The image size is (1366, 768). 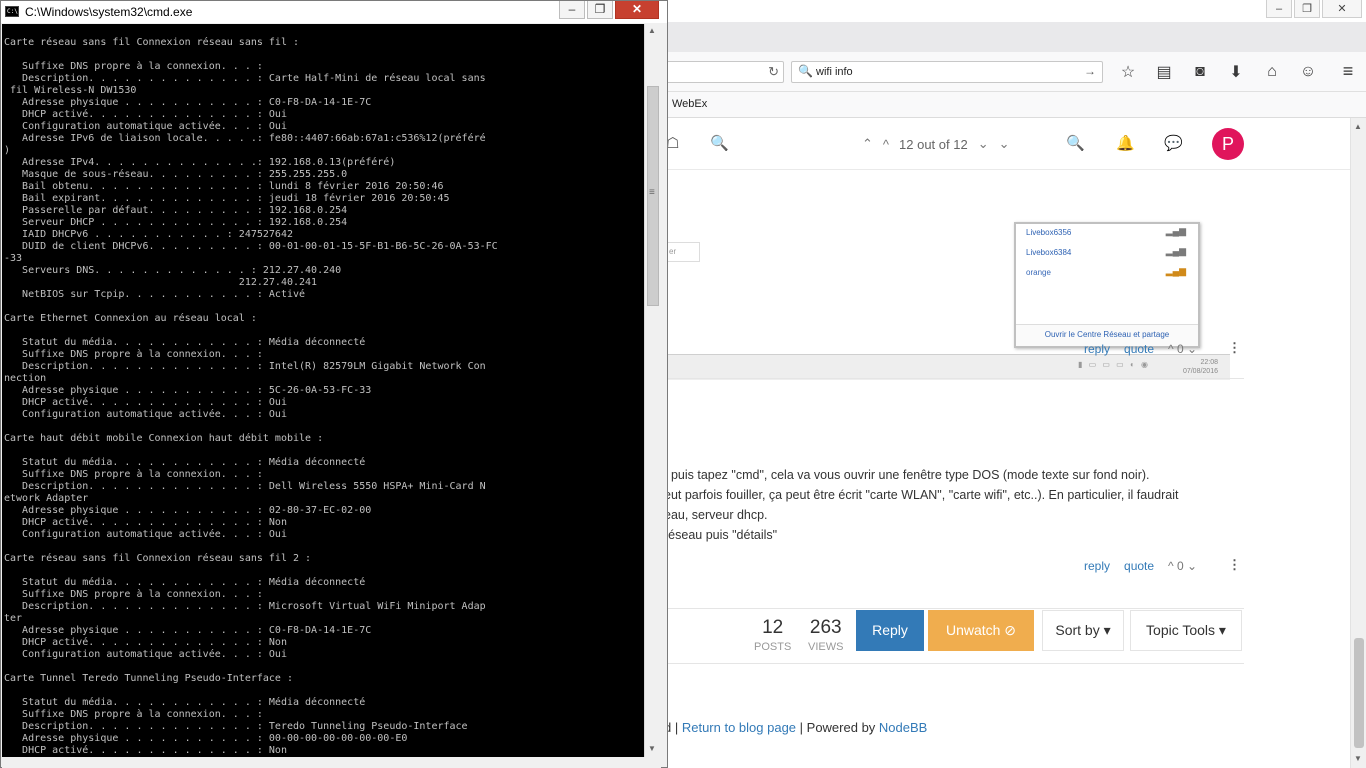 What do you see at coordinates (981, 630) in the screenshot?
I see `unwatch-button: Unwatch ⊘` at bounding box center [981, 630].